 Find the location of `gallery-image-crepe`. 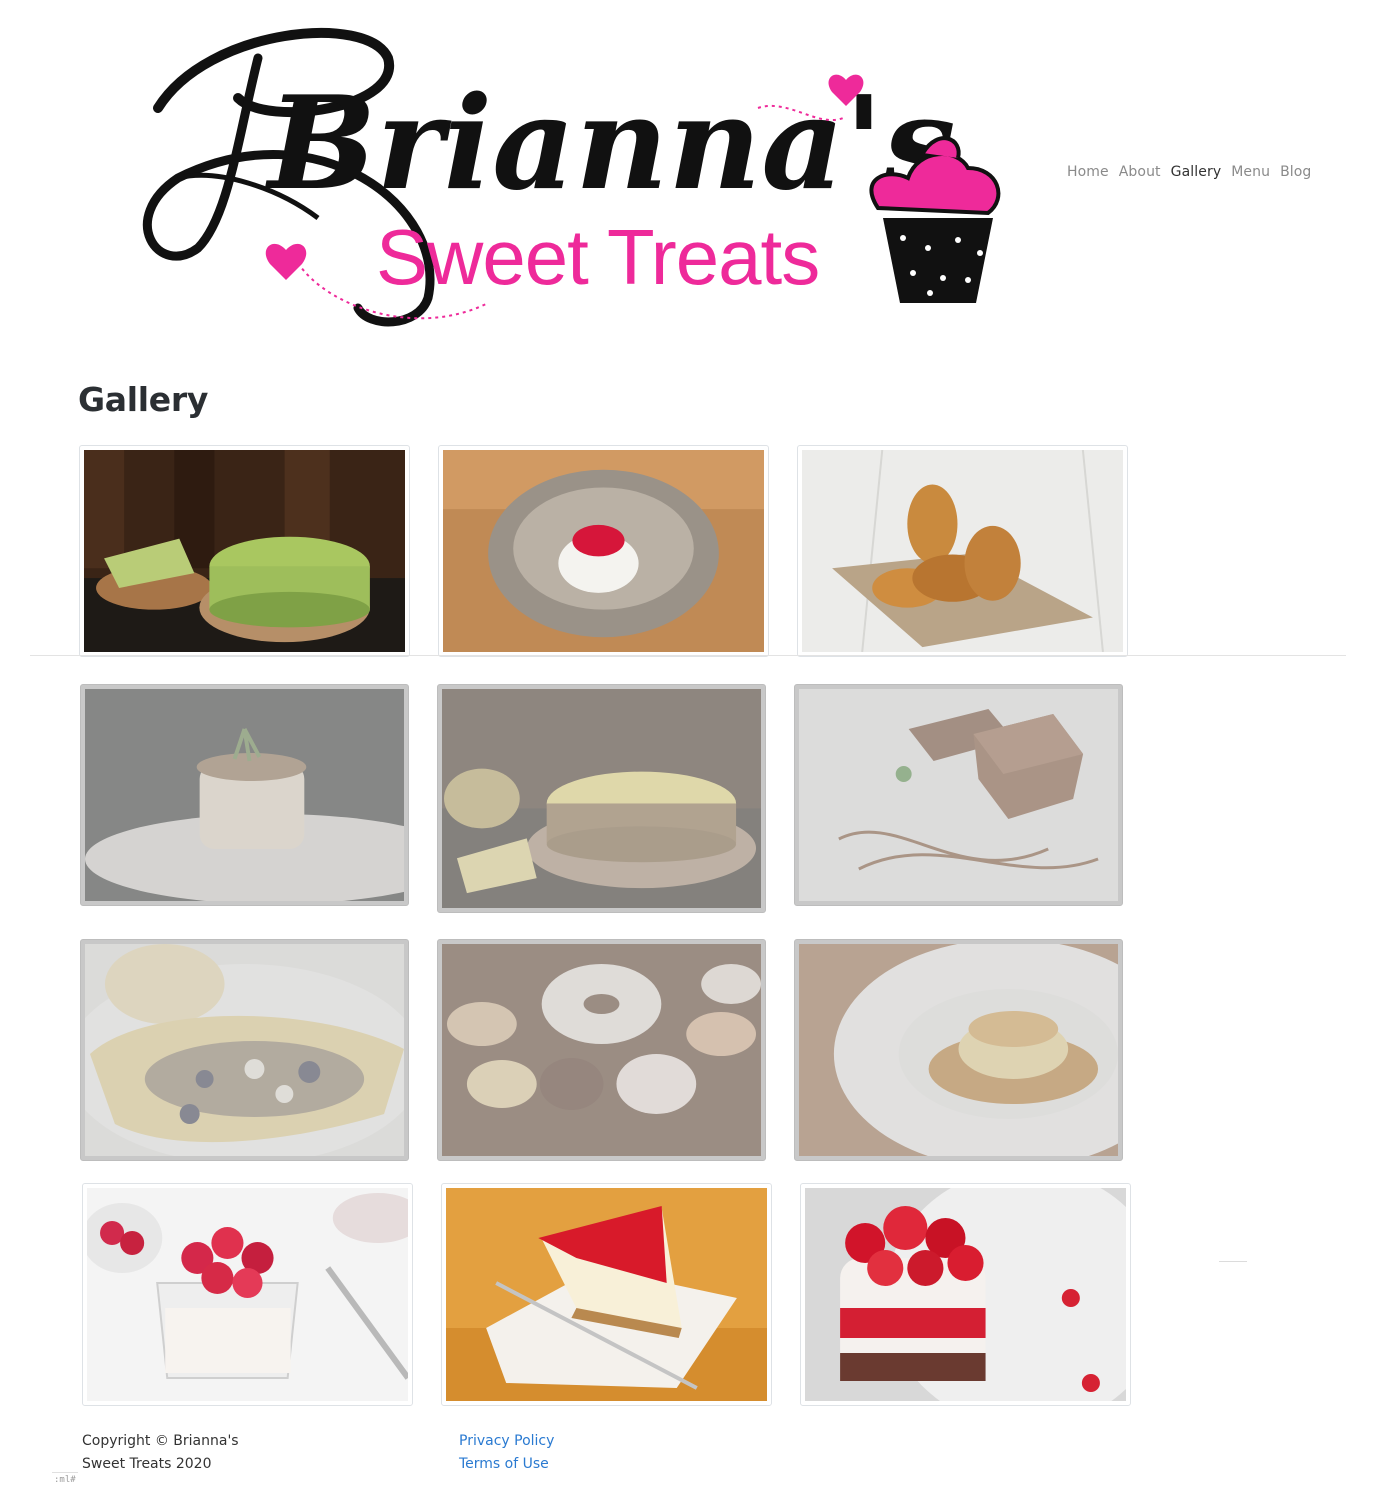

gallery-image-crepe is located at coordinates (244, 1050).